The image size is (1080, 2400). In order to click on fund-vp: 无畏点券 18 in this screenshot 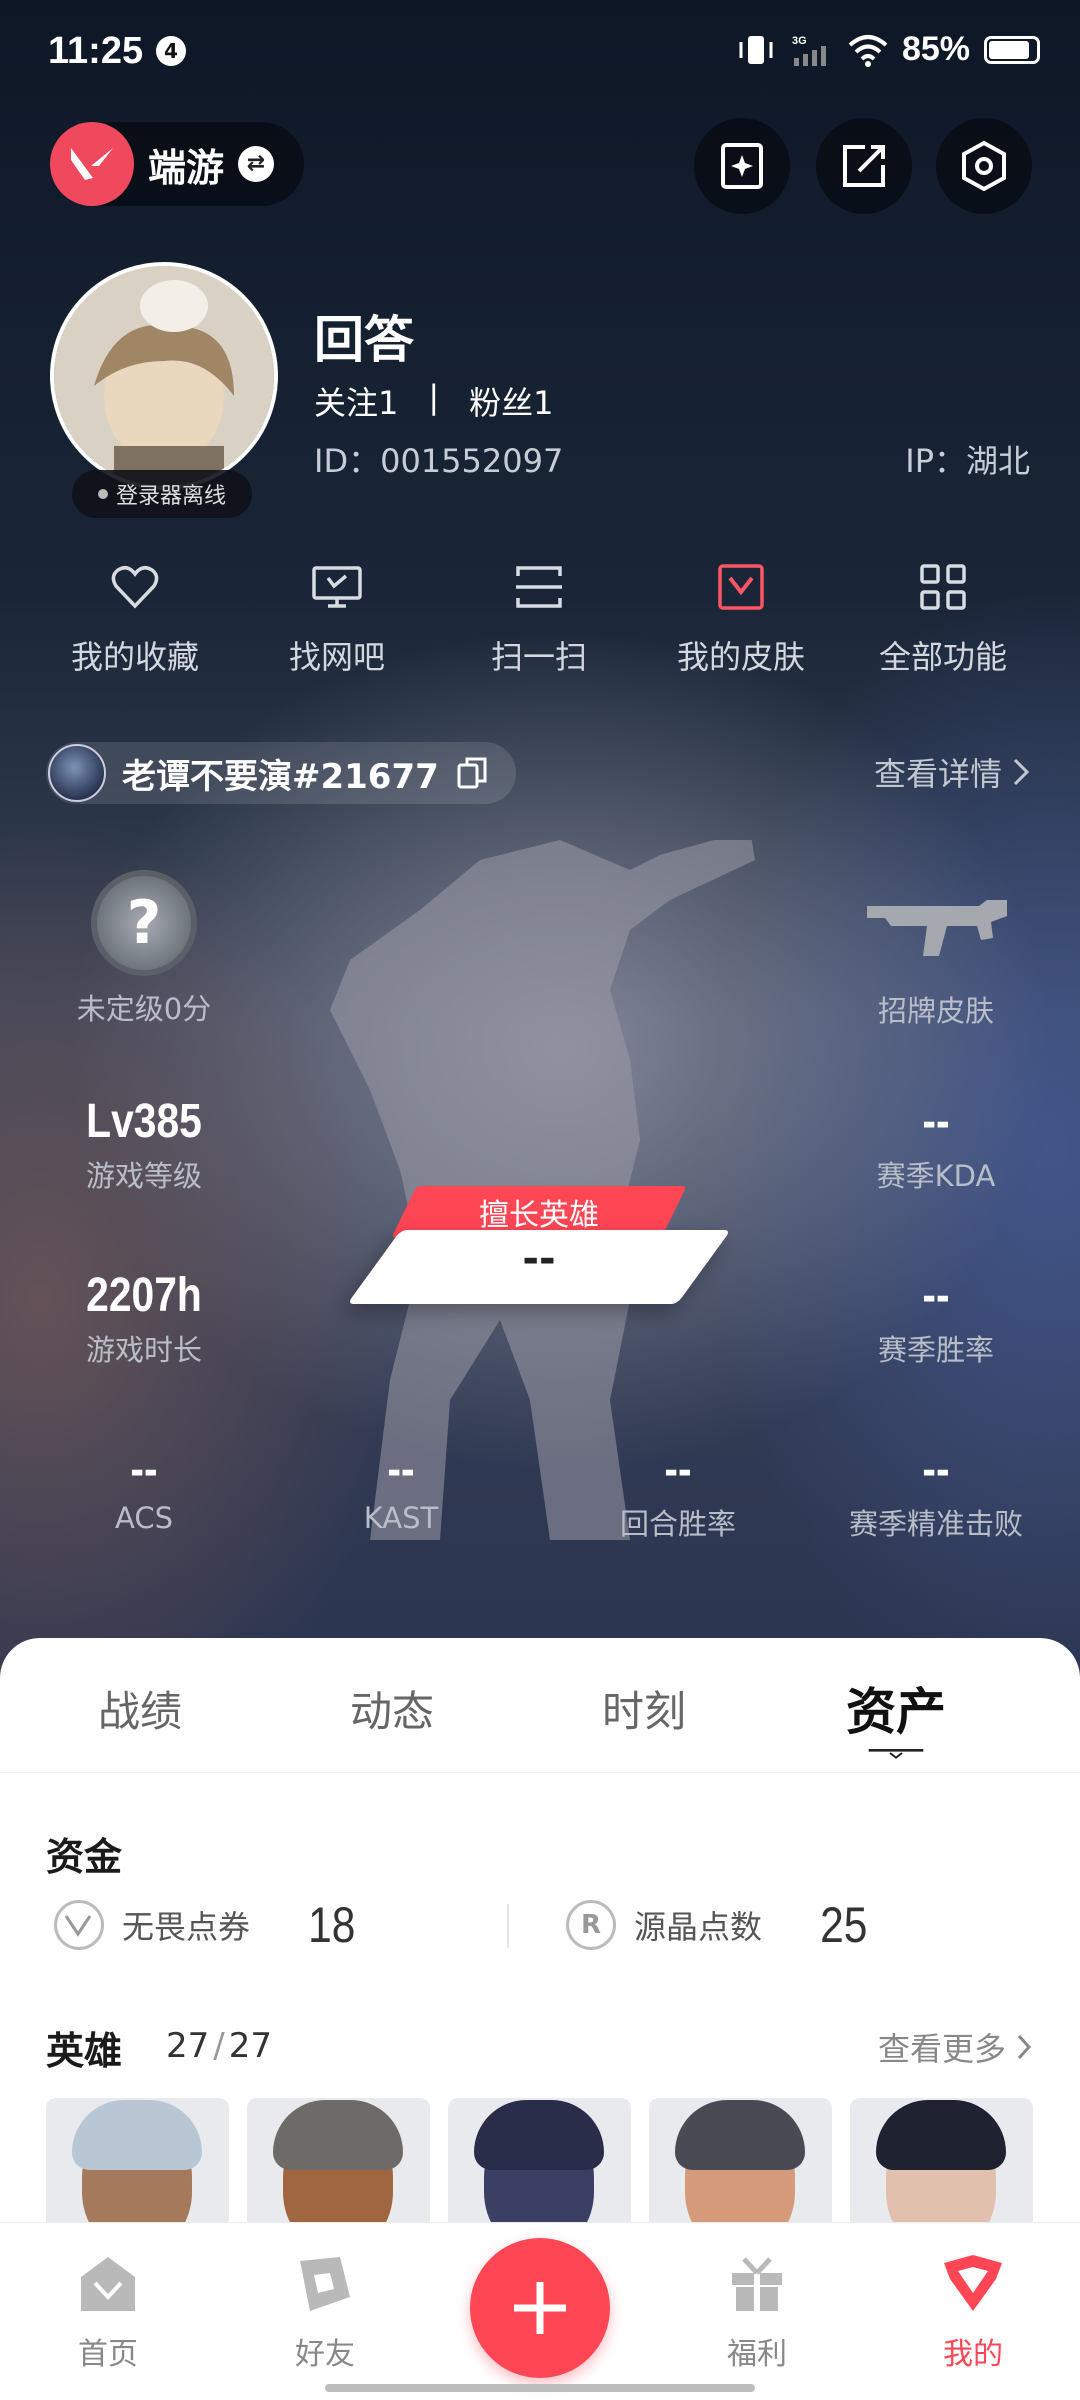, I will do `click(207, 1925)`.